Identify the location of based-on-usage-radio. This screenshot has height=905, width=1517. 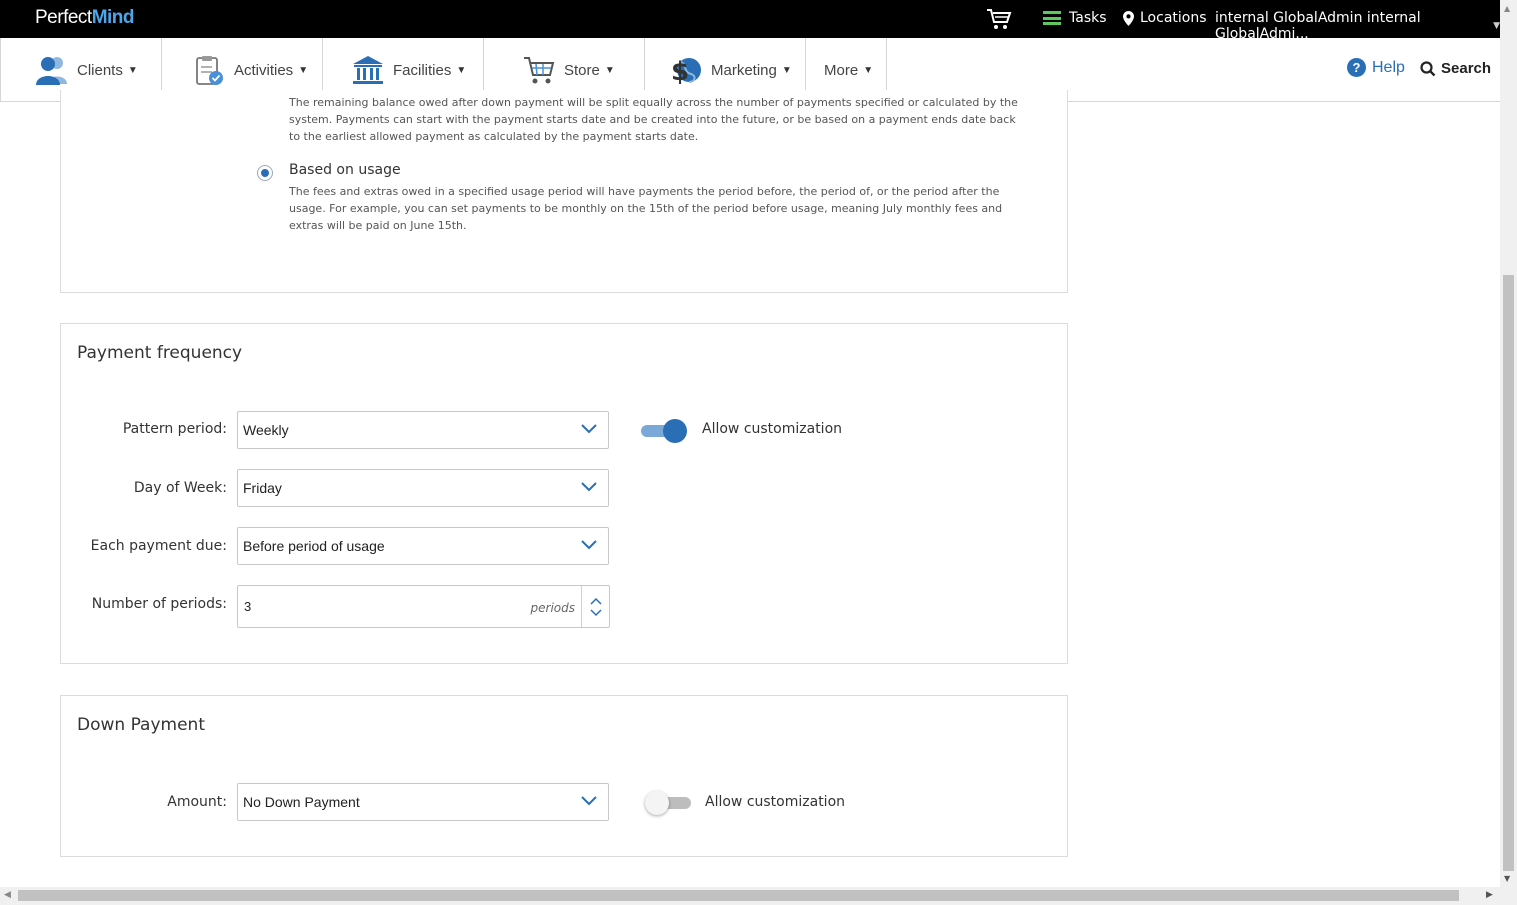
(265, 173).